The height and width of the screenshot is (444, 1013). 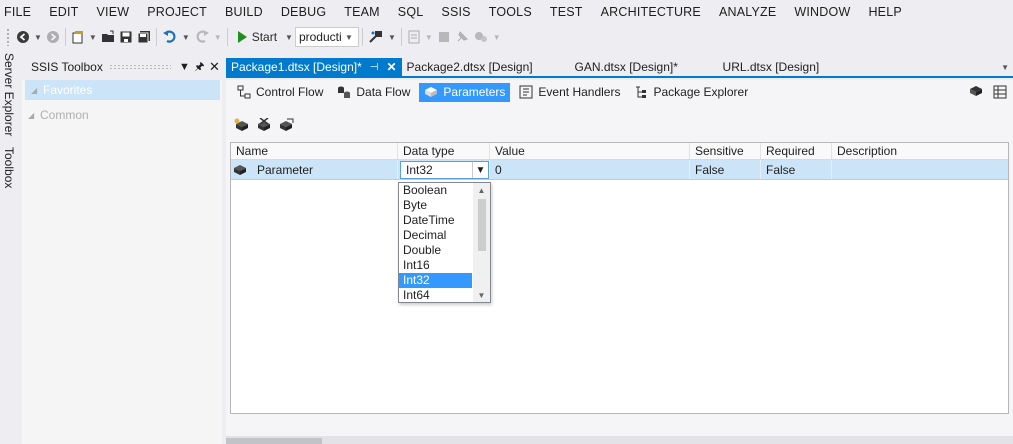 What do you see at coordinates (303, 12) in the screenshot?
I see `menu-debug: DEBUG` at bounding box center [303, 12].